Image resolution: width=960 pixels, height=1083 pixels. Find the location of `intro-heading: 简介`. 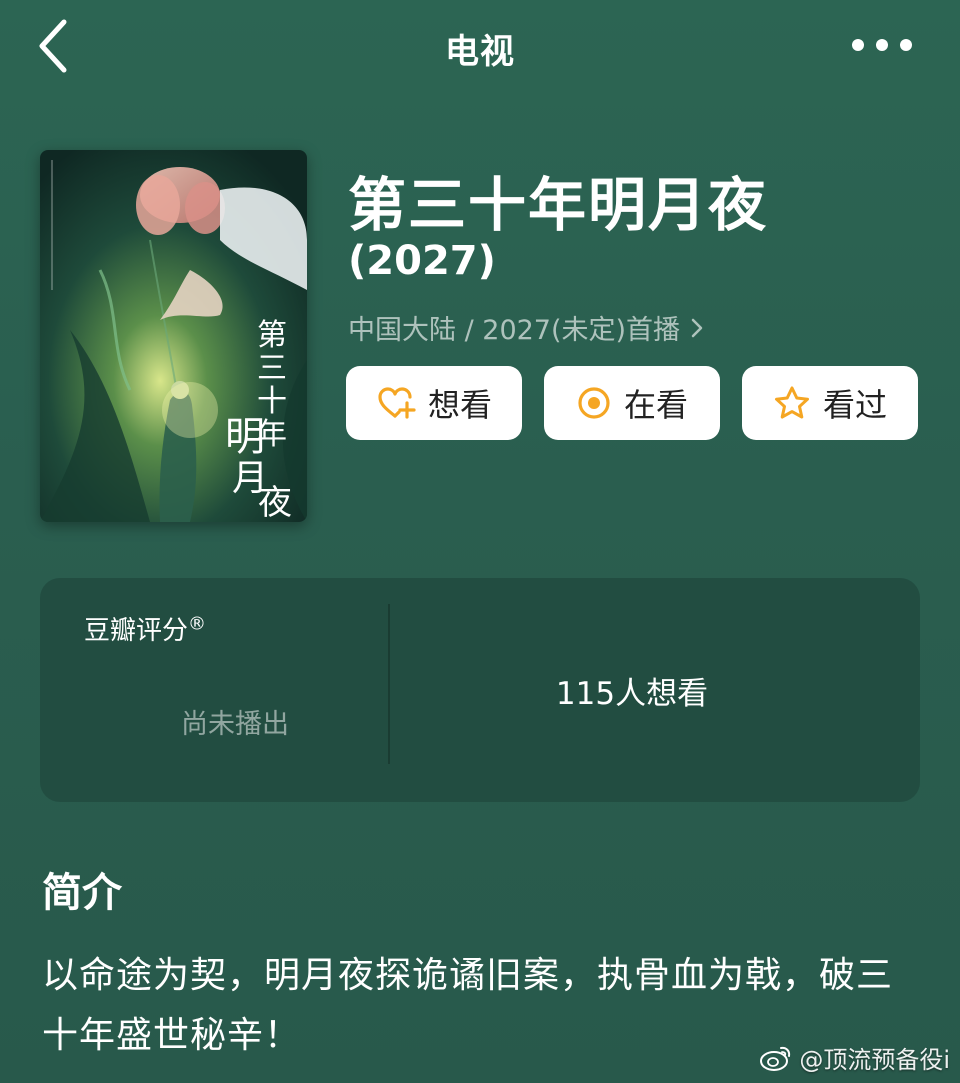

intro-heading: 简介 is located at coordinates (82, 893).